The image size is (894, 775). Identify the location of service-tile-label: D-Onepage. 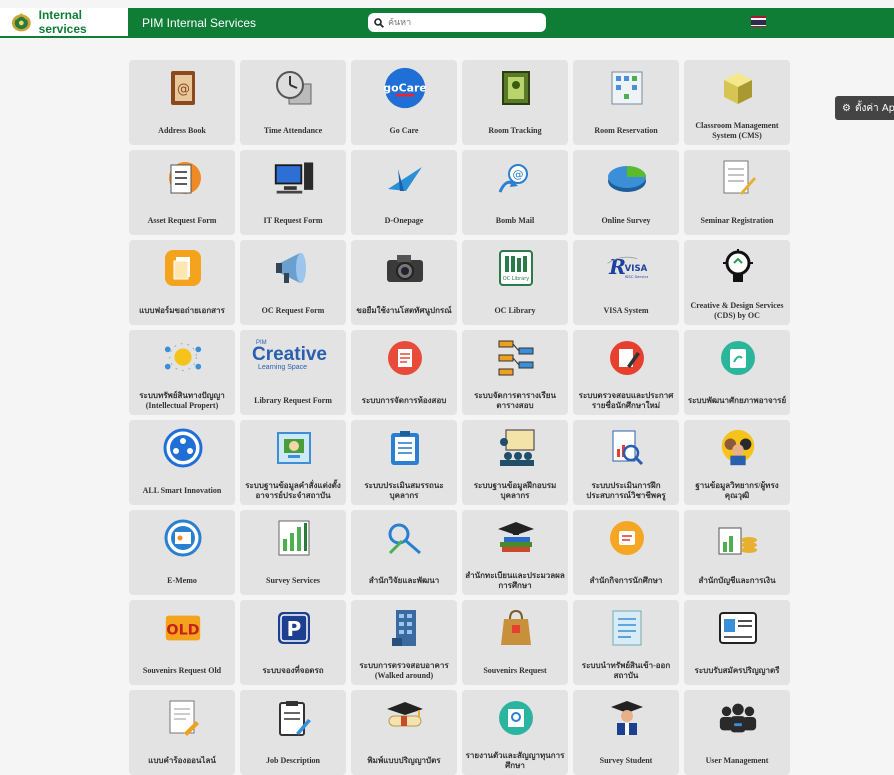
(404, 220).